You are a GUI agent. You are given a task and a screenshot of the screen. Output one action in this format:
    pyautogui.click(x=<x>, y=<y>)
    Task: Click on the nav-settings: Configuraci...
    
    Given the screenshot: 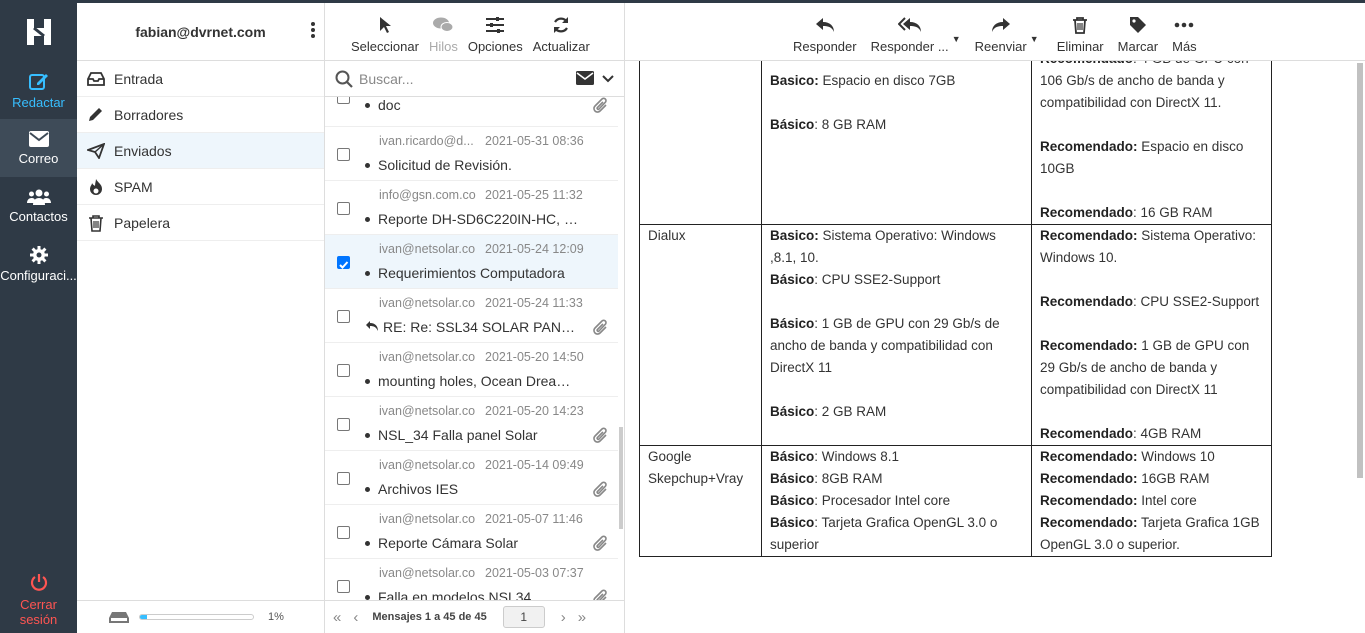 What is the action you would take?
    pyautogui.click(x=38, y=264)
    